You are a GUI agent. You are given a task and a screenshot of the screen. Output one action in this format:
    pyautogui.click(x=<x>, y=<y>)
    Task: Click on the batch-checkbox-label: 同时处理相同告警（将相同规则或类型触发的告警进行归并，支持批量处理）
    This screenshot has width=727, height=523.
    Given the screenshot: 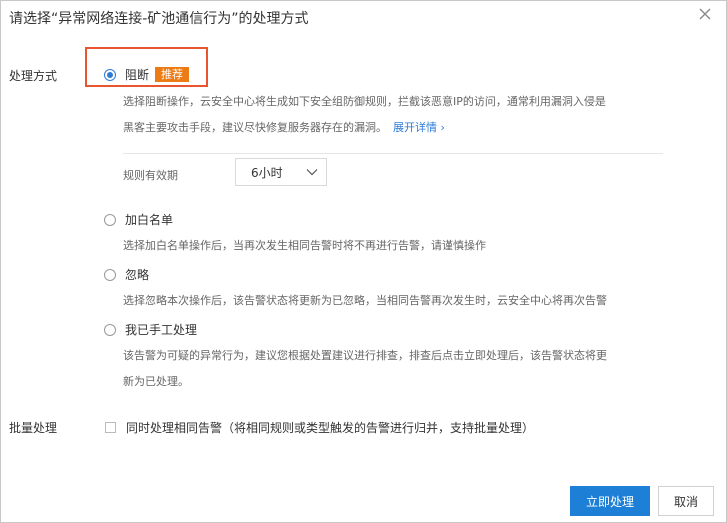 What is the action you would take?
    pyautogui.click(x=330, y=428)
    